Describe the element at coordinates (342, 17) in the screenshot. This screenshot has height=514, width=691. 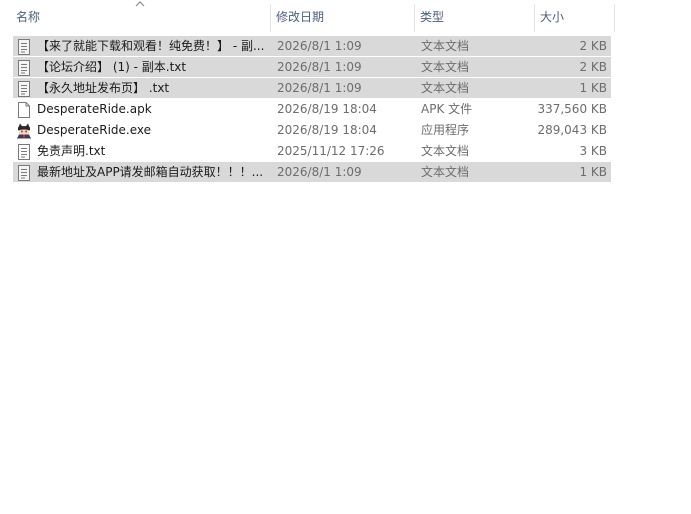
I see `column-header-date: 修改日期` at that location.